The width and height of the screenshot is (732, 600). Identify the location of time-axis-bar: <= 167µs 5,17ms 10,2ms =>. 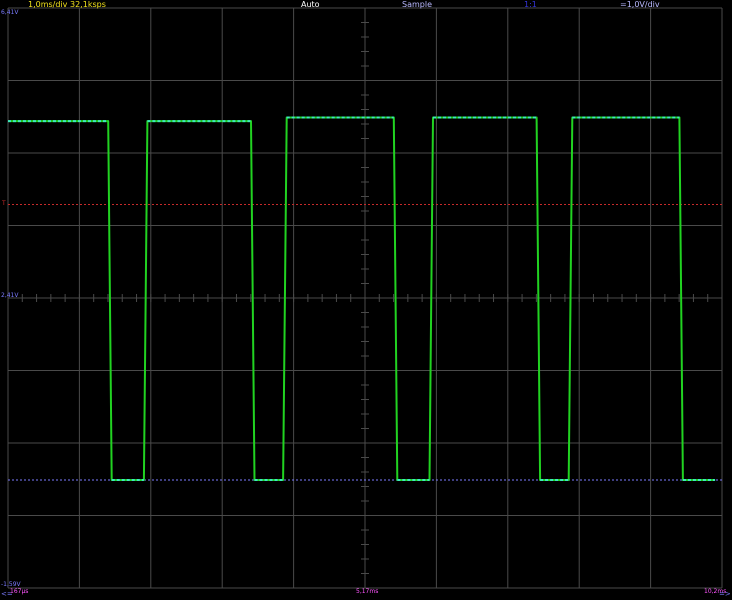
(366, 594).